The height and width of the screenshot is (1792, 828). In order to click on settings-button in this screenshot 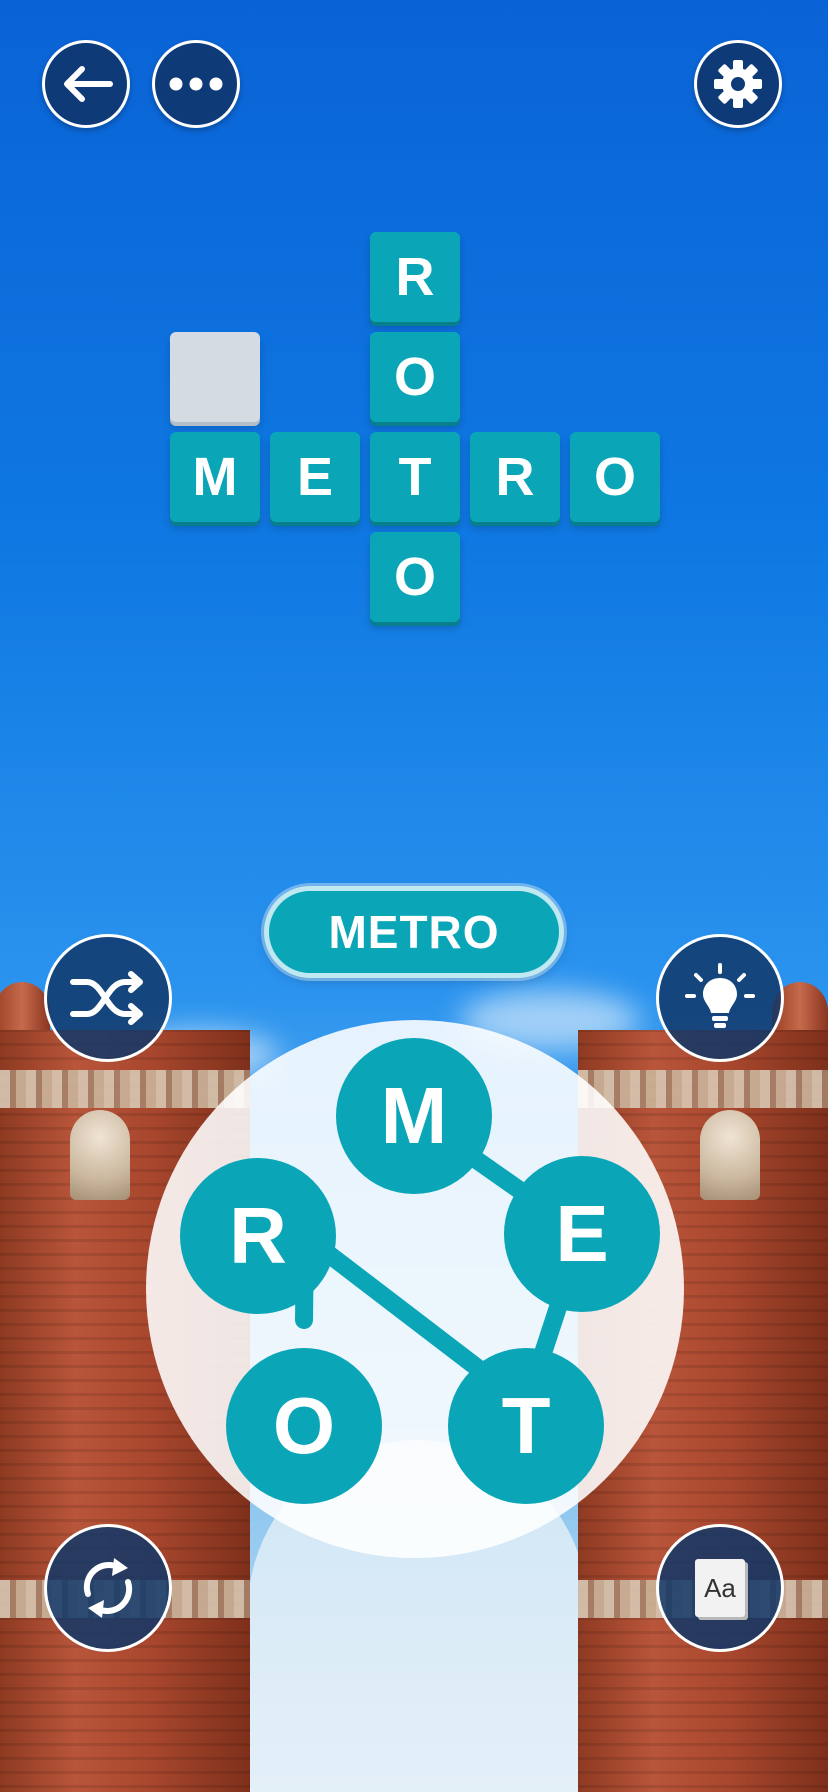, I will do `click(738, 84)`.